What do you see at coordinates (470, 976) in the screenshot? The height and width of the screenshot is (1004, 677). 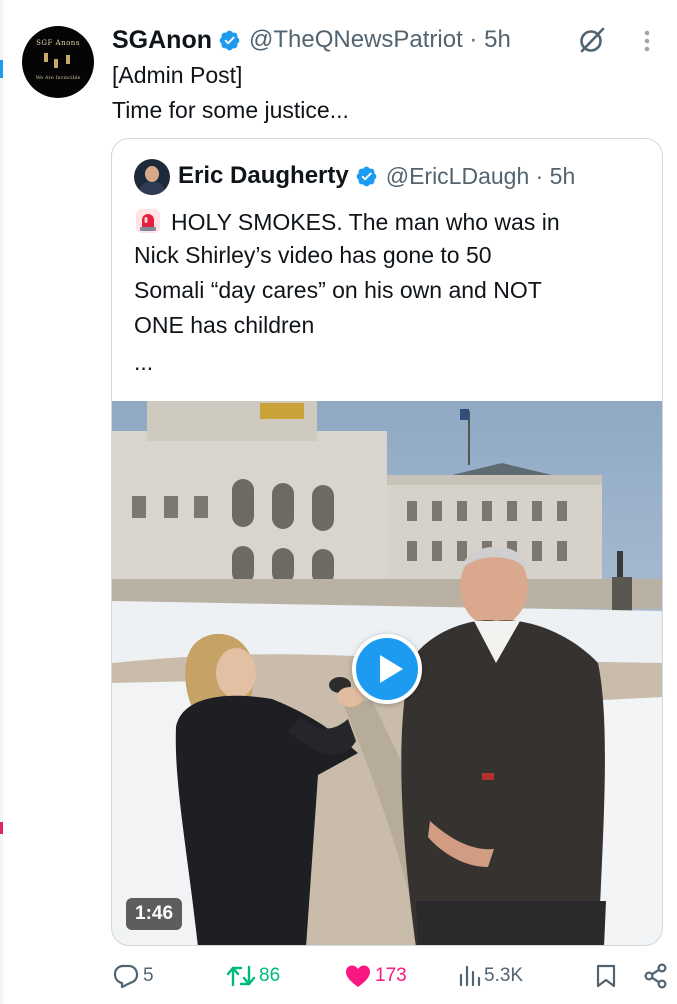 I see `views-chart-icon` at bounding box center [470, 976].